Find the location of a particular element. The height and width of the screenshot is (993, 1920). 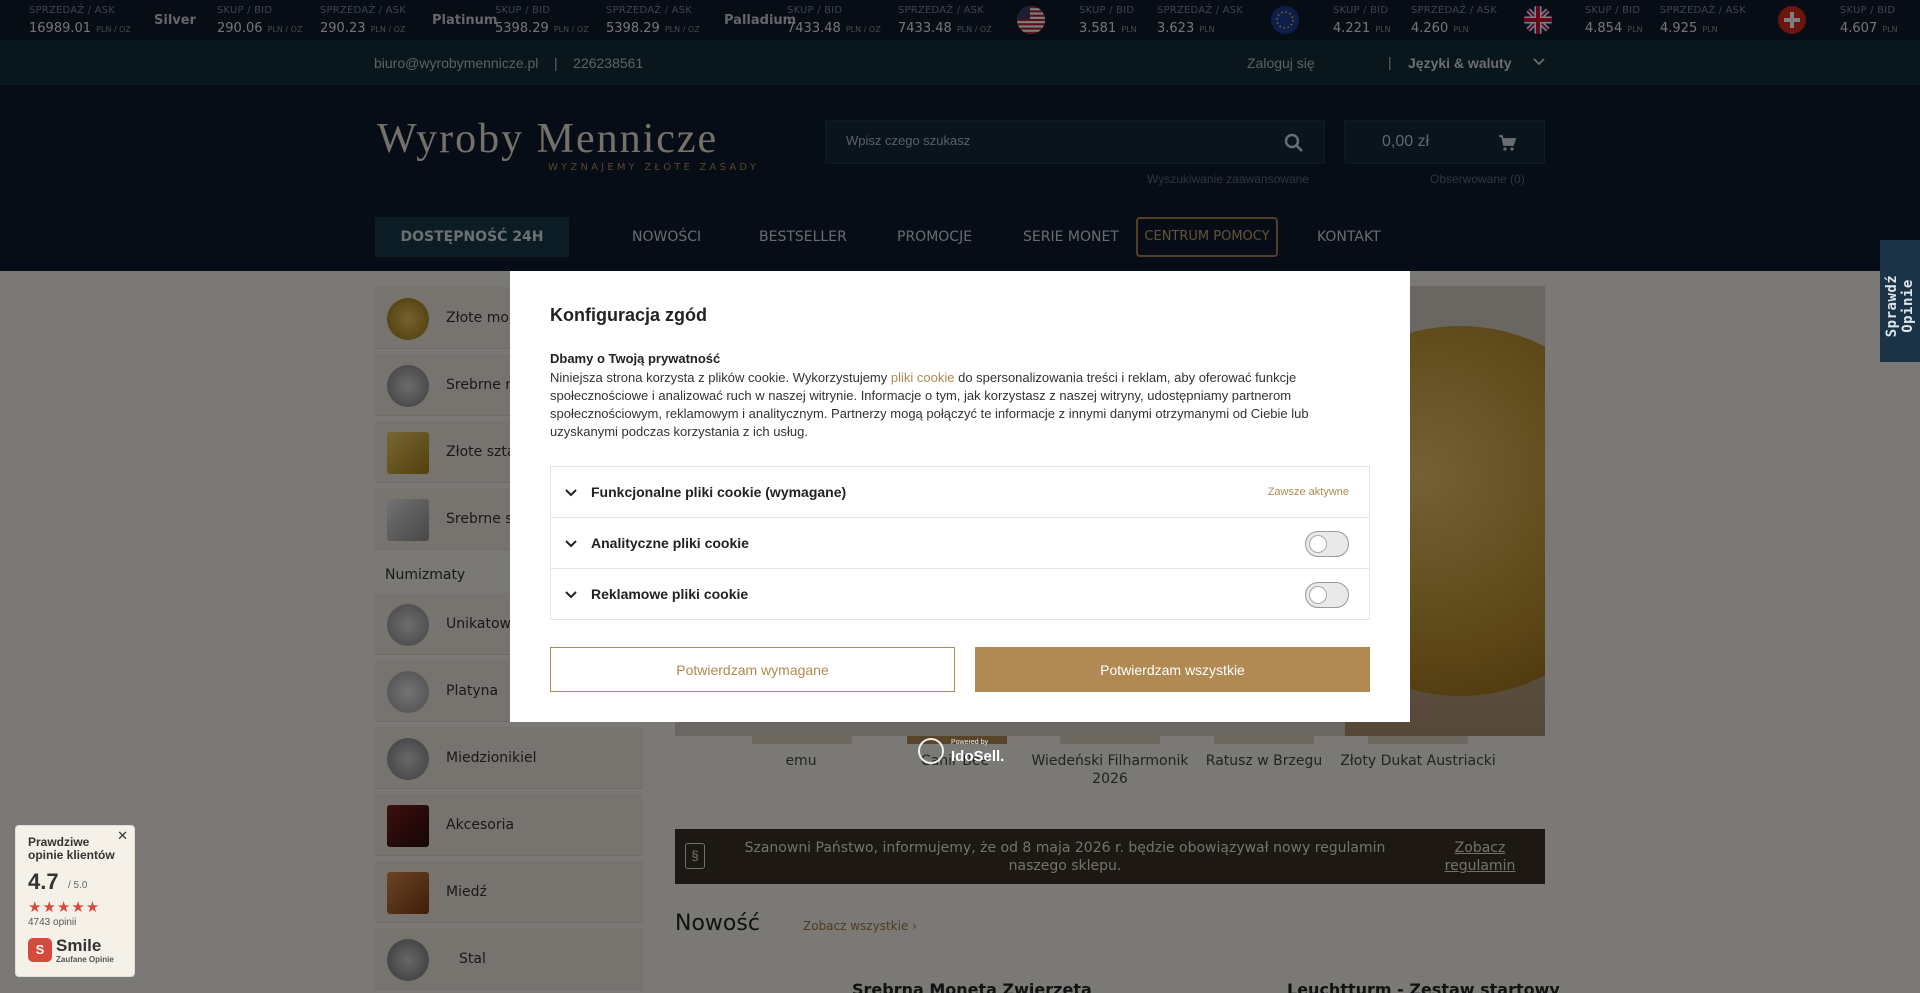

smile-brand-sub: Zaufane Opinie is located at coordinates (85, 959).